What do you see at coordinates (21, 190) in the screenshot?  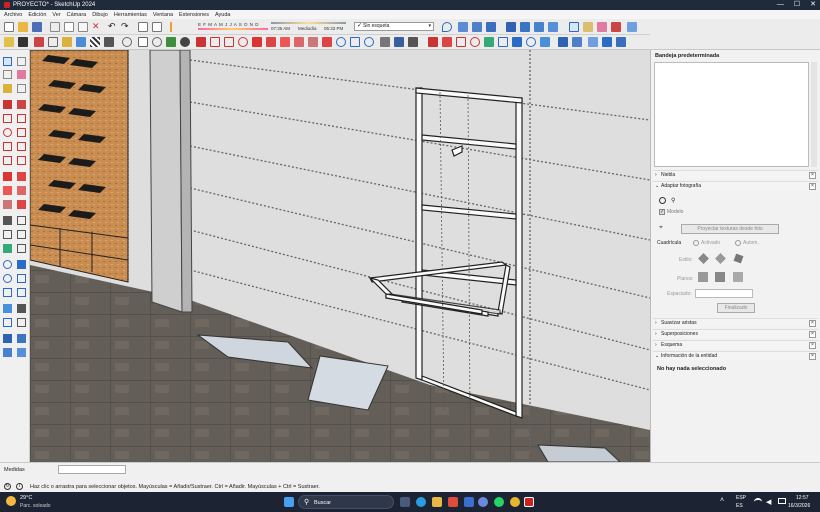 I see `followme-side-icon` at bounding box center [21, 190].